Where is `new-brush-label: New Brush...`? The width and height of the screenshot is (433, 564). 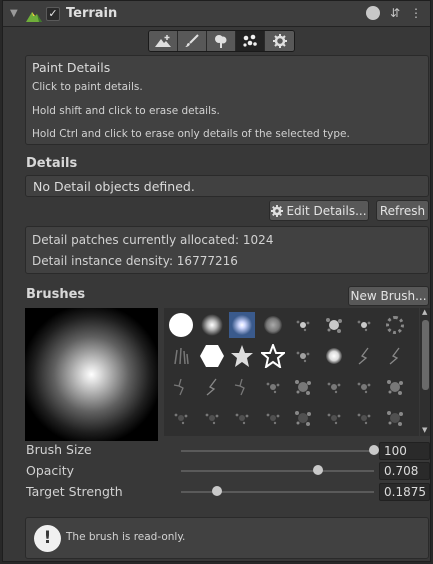 new-brush-label: New Brush... is located at coordinates (388, 296).